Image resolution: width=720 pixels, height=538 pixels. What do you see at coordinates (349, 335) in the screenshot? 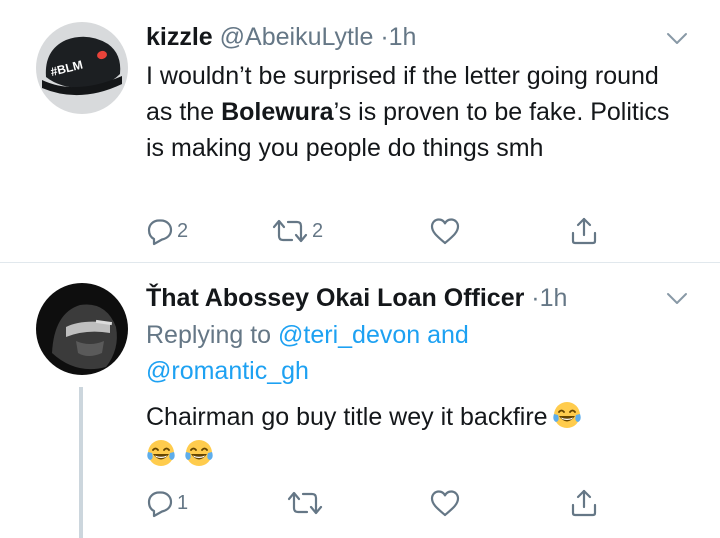
I see `mention-link: @teri_devon` at bounding box center [349, 335].